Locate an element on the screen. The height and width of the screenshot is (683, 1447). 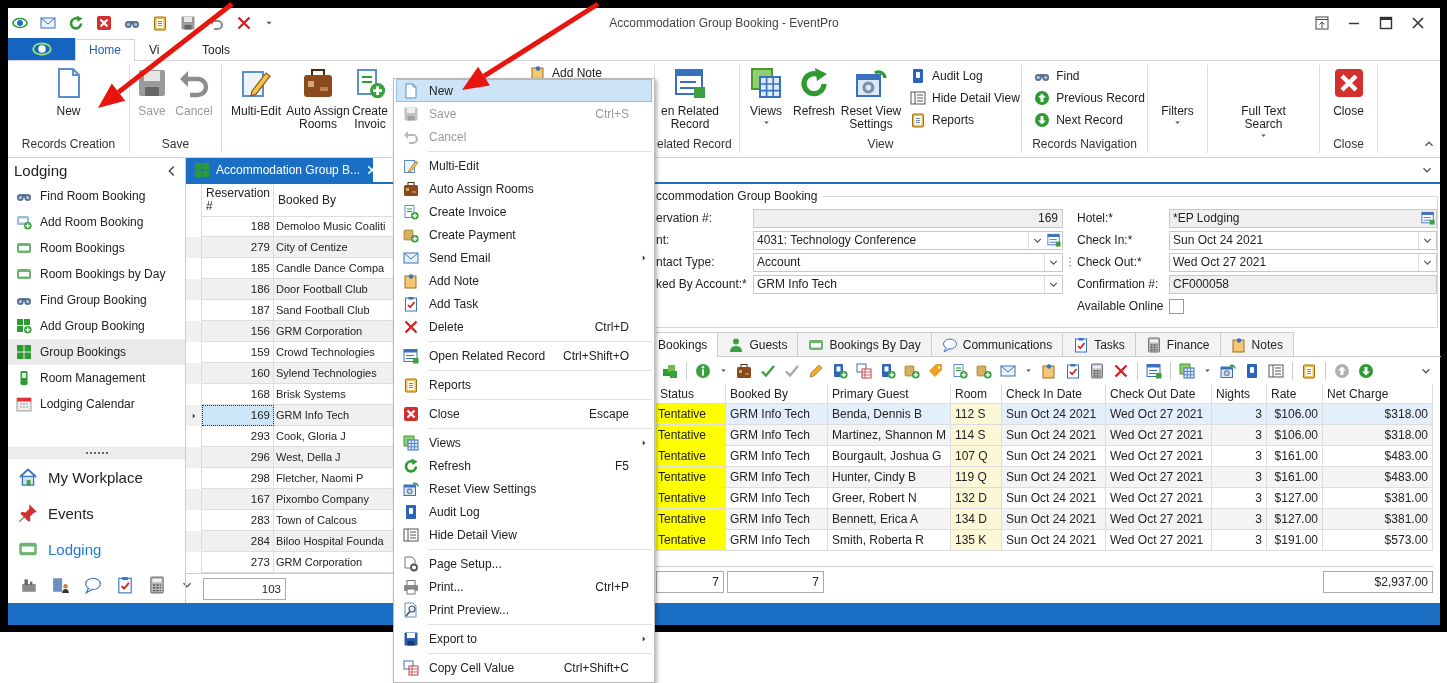
menu-item: Hide Detail View is located at coordinates (524, 534).